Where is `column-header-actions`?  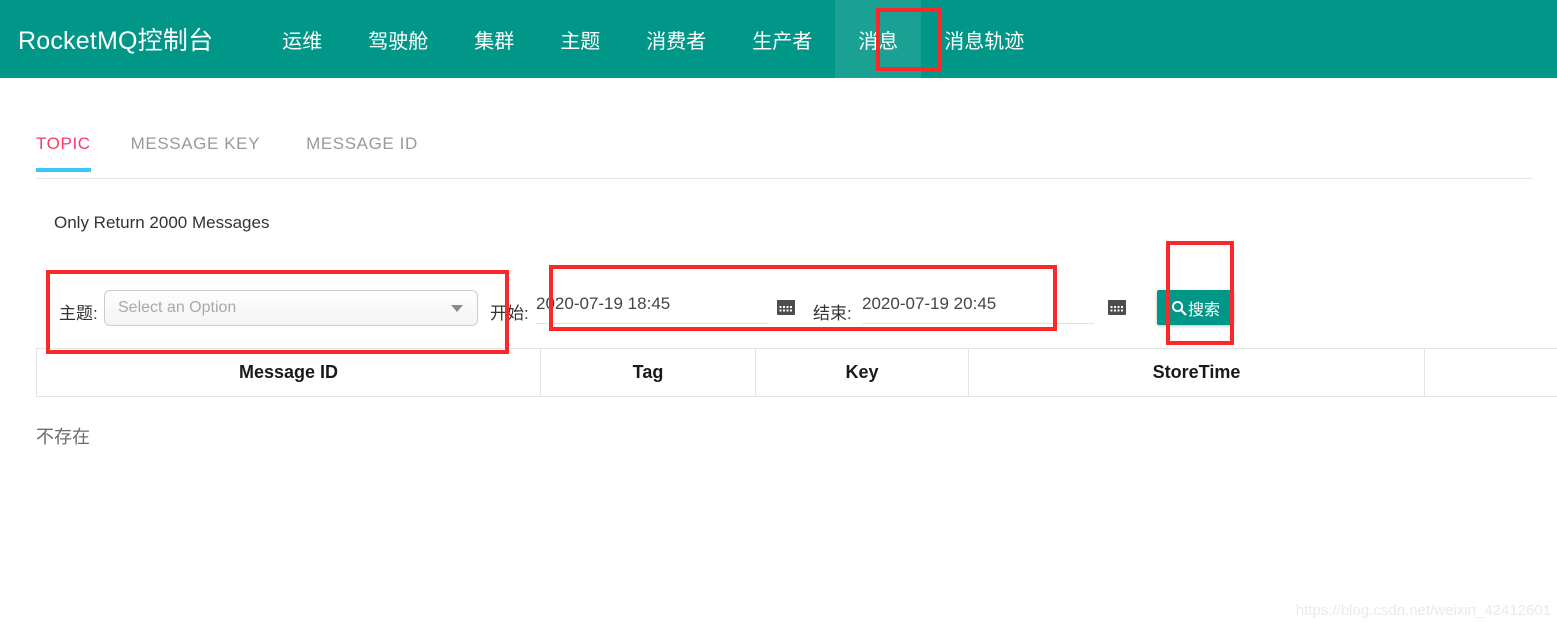 column-header-actions is located at coordinates (1491, 372).